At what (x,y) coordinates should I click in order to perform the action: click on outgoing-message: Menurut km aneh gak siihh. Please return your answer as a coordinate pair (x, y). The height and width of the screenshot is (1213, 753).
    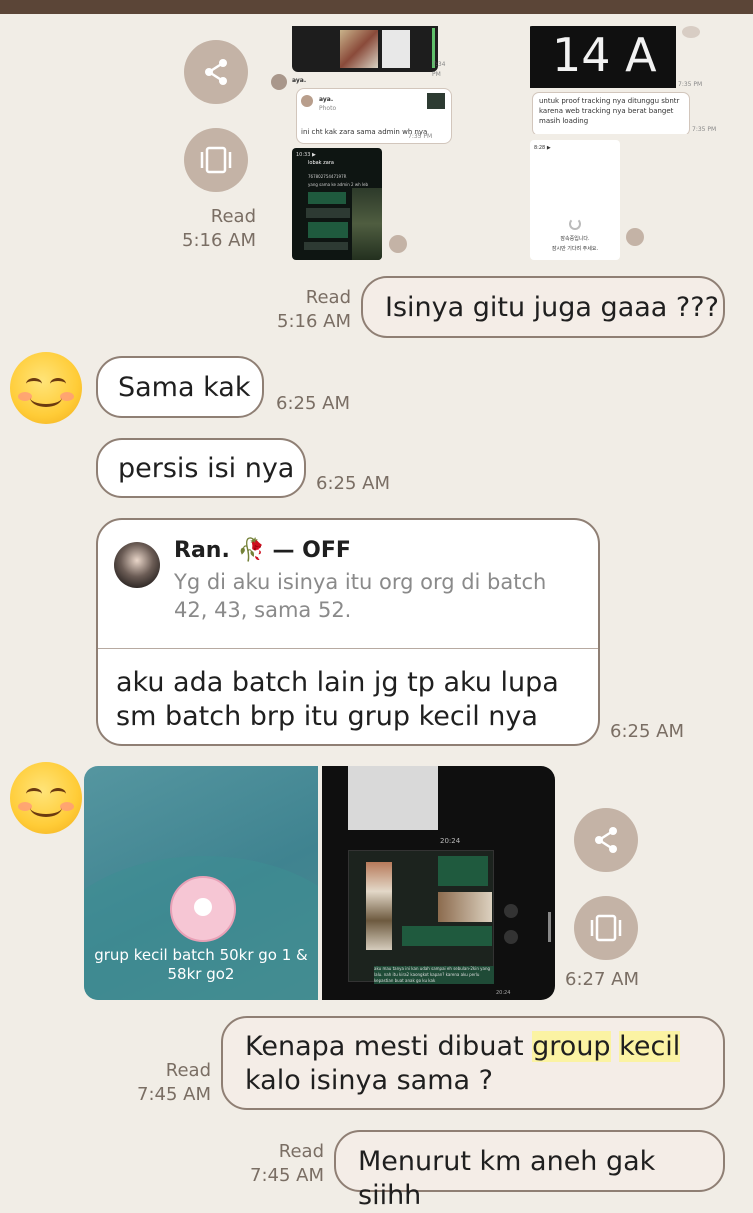
    Looking at the image, I should click on (529, 1170).